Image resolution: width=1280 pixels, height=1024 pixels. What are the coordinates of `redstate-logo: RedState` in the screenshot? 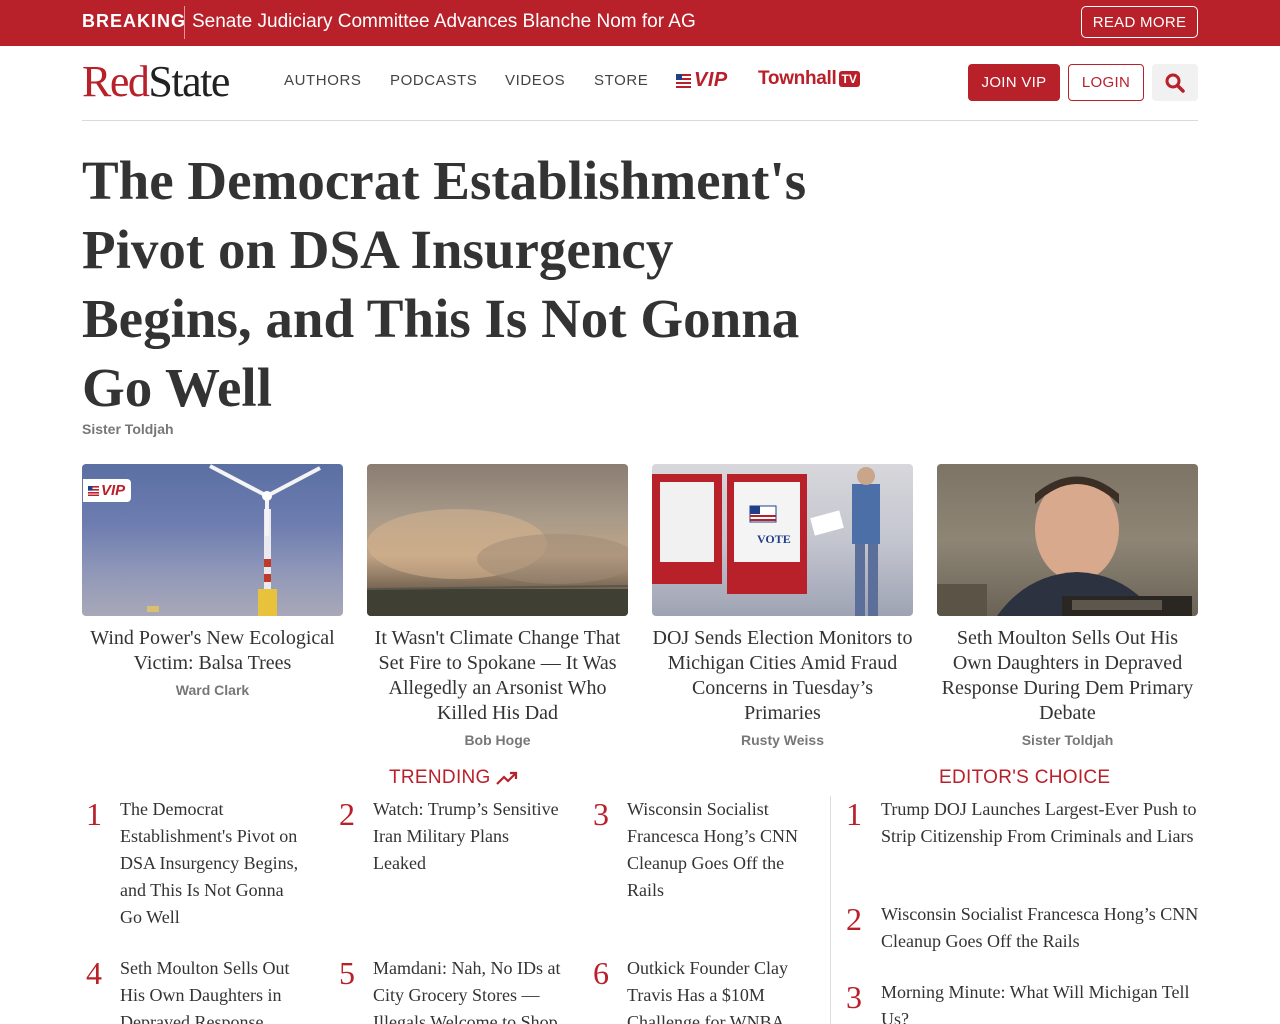 It's located at (156, 81).